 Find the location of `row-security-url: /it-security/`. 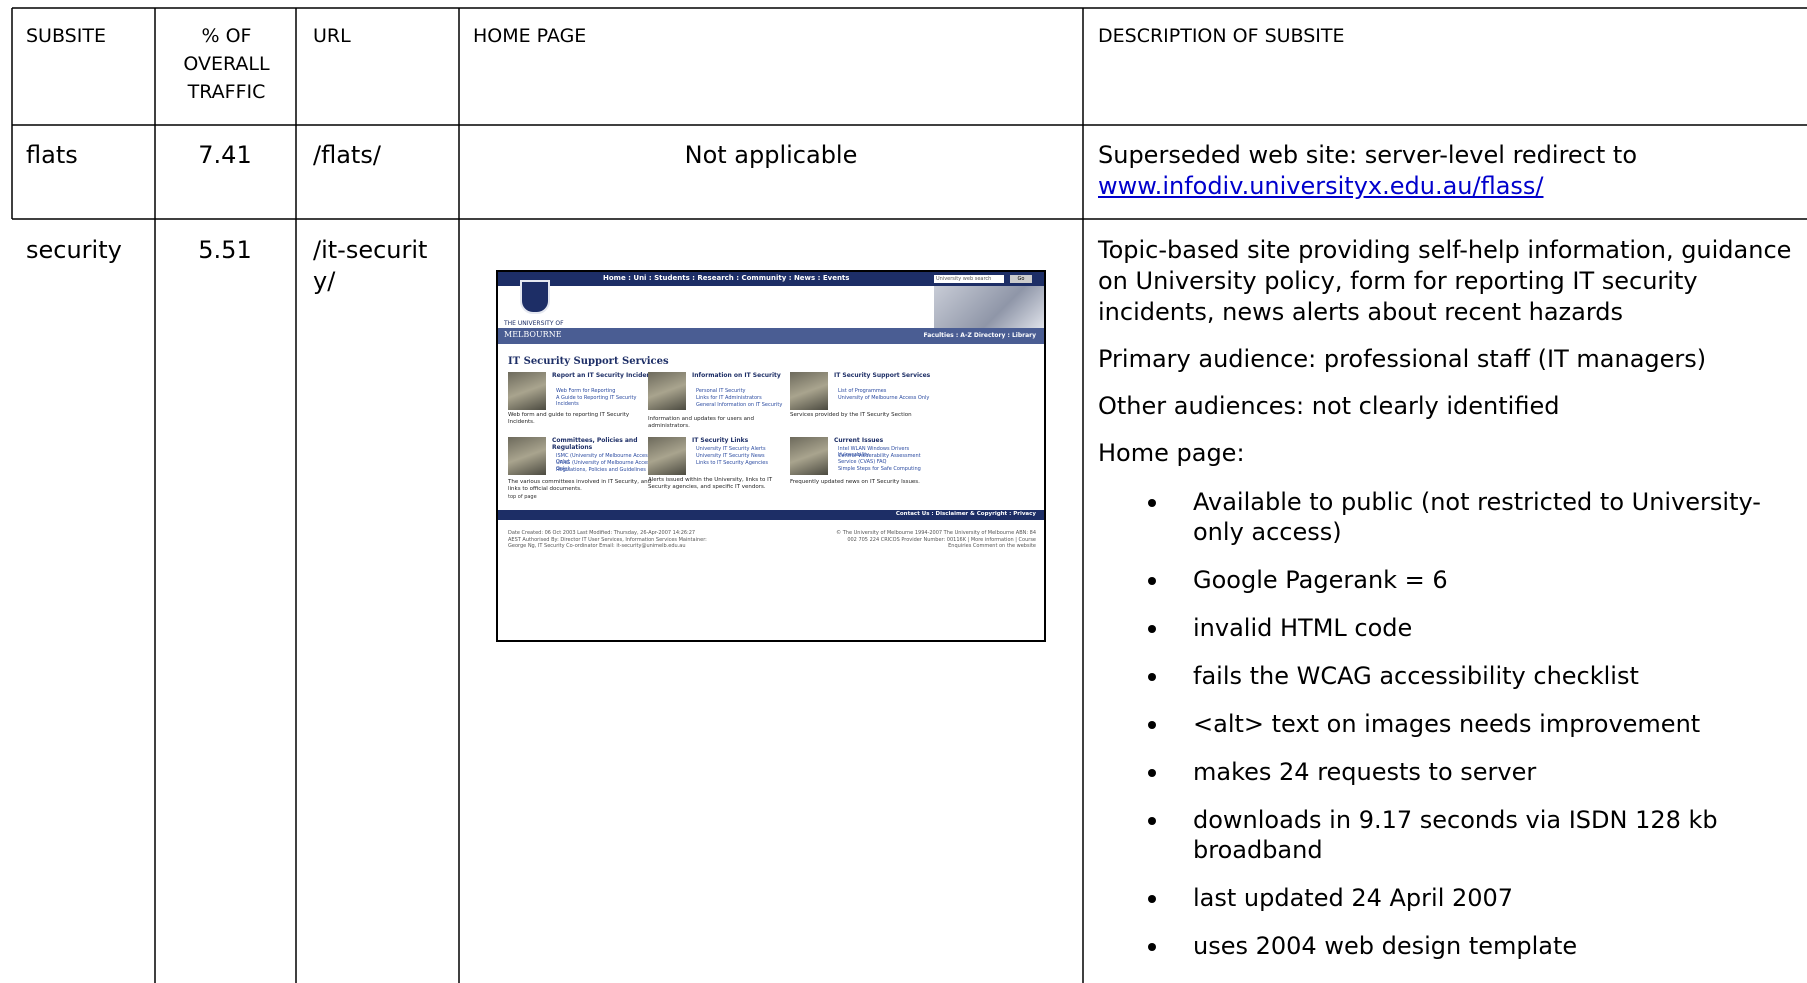

row-security-url: /it-security/ is located at coordinates (370, 265).